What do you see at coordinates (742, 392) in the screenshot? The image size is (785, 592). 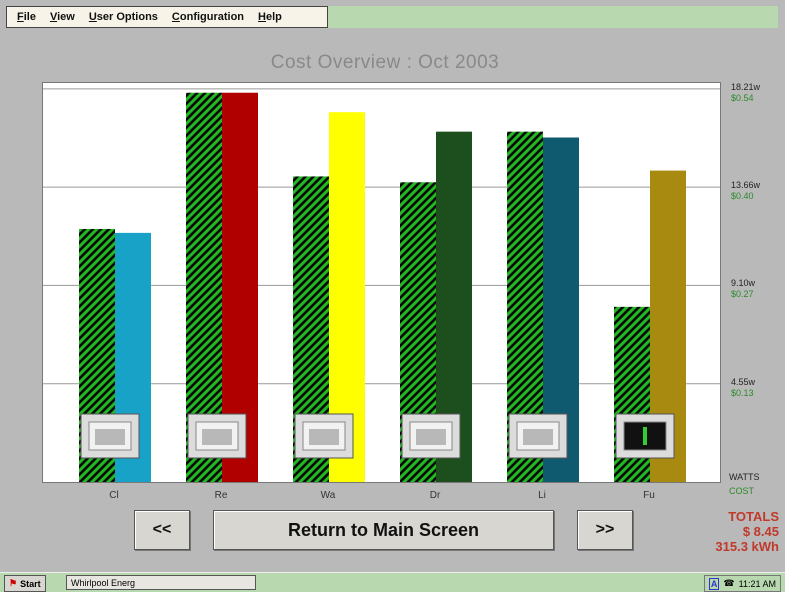 I see `y-tick-cost: $0.13` at bounding box center [742, 392].